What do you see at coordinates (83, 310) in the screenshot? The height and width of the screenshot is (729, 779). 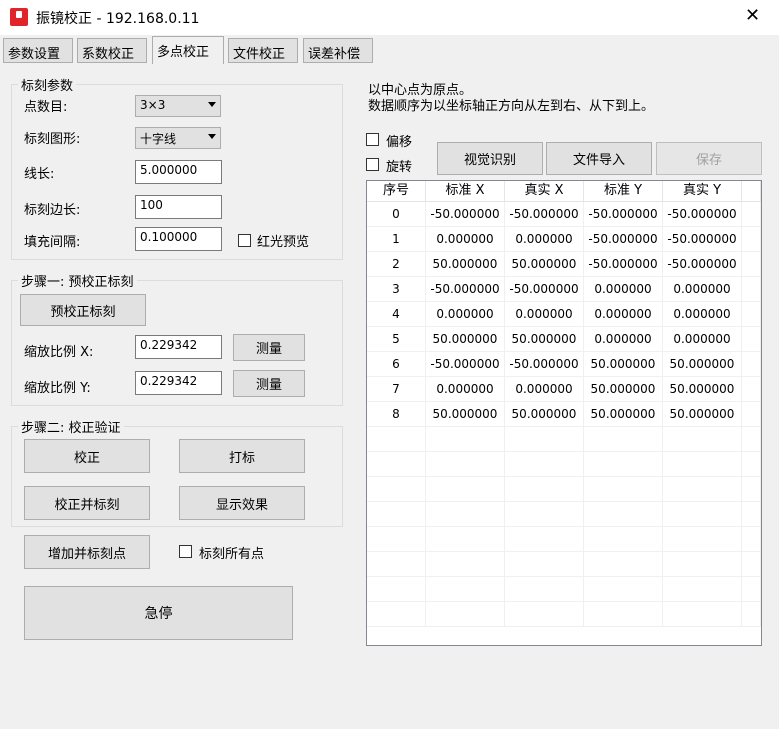 I see `premark-button: 预校正标刻` at bounding box center [83, 310].